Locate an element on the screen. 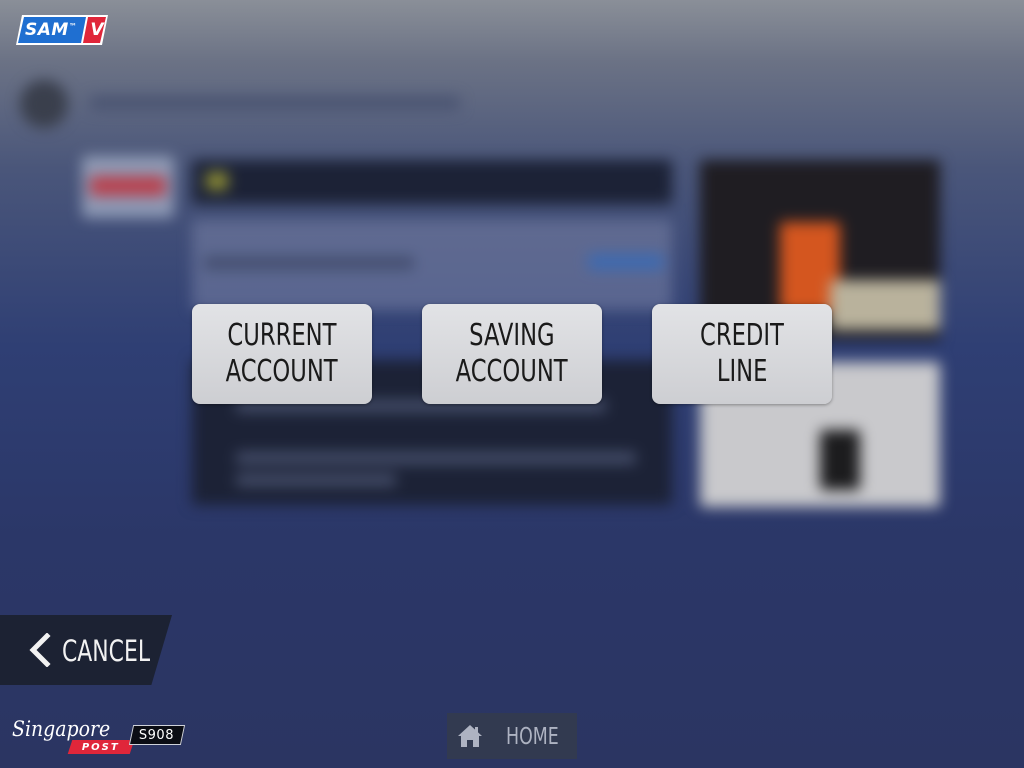 This screenshot has width=1024, height=768. station-id-text: S908 is located at coordinates (157, 735).